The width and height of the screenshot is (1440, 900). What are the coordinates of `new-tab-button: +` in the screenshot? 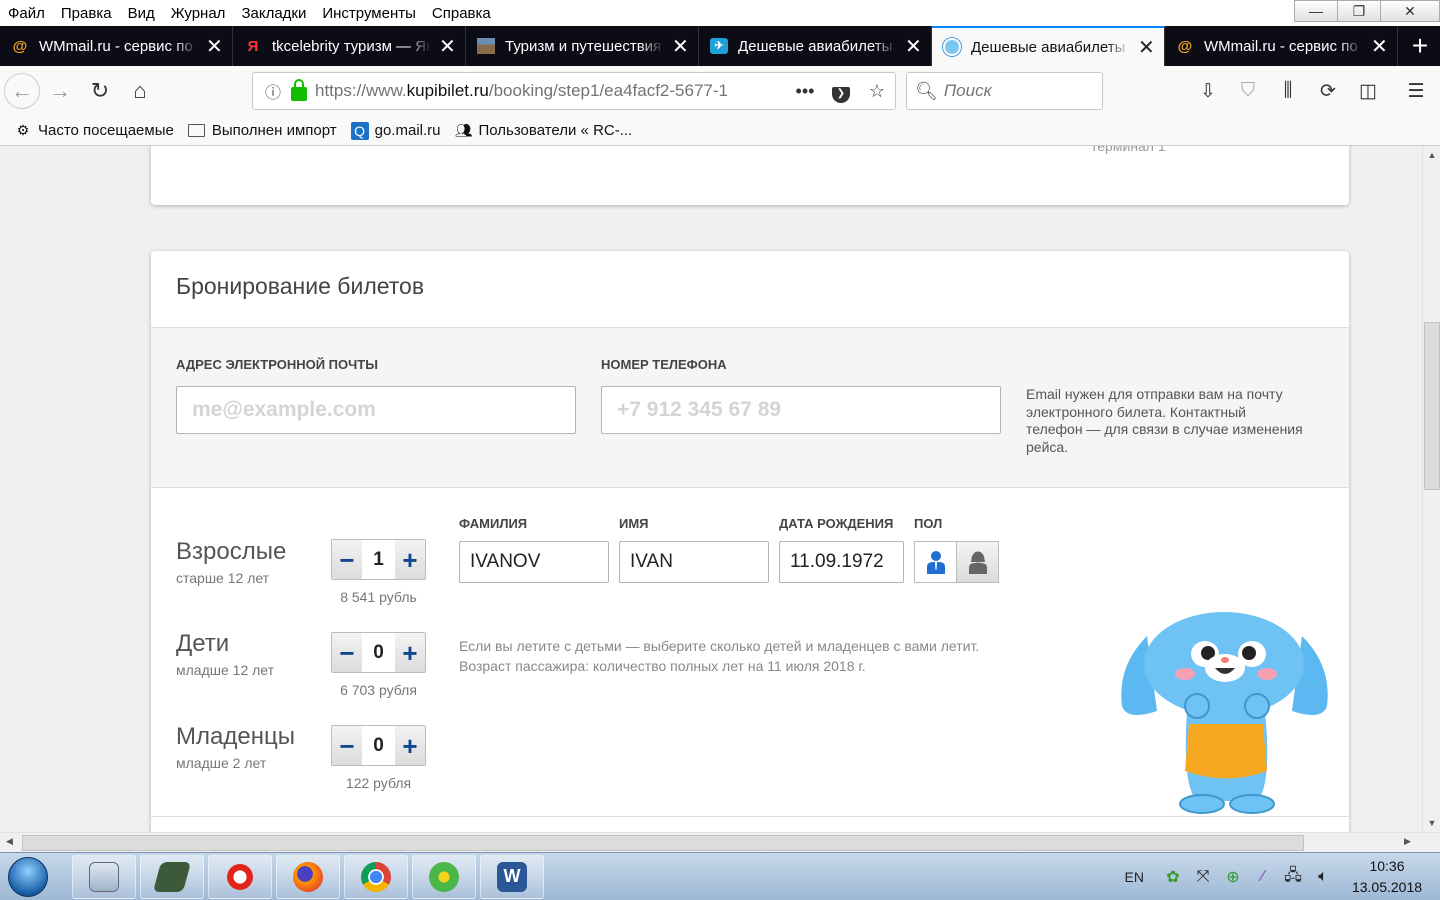 It's located at (1420, 46).